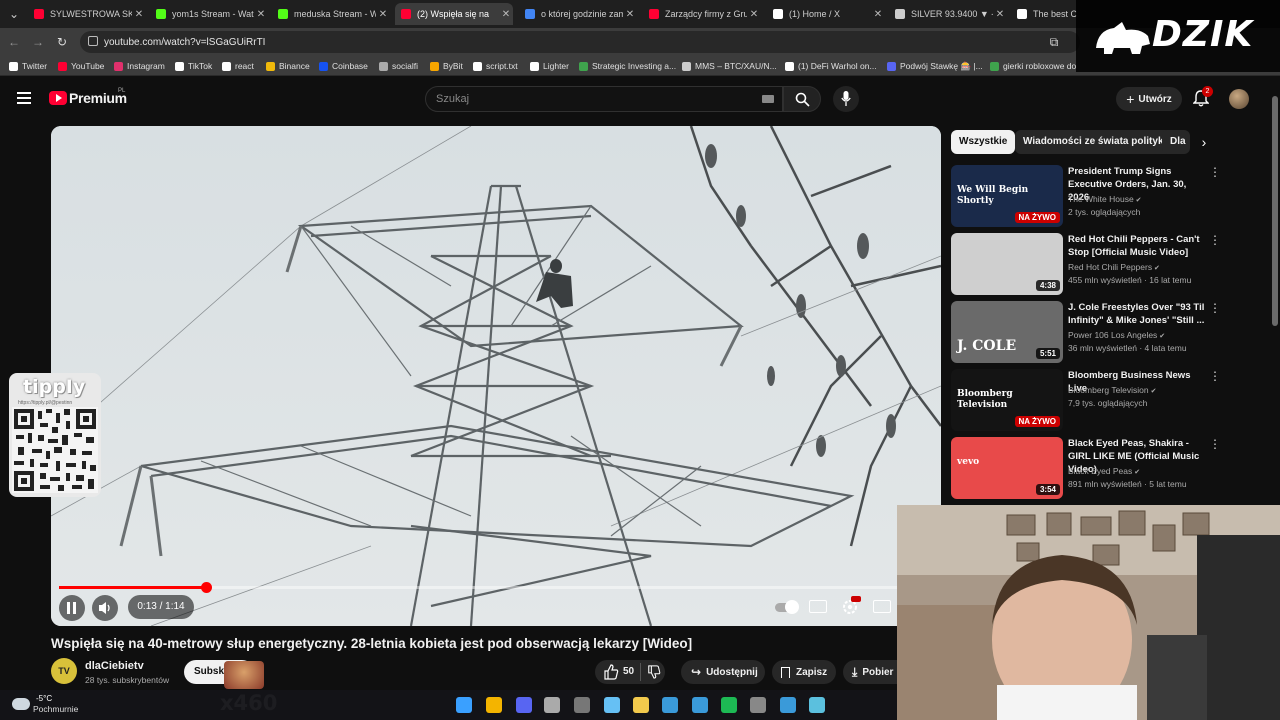 Image resolution: width=1280 pixels, height=720 pixels. I want to click on url-input: youtube.com/watch?v=lSGaGUiRrTI, so click(580, 42).